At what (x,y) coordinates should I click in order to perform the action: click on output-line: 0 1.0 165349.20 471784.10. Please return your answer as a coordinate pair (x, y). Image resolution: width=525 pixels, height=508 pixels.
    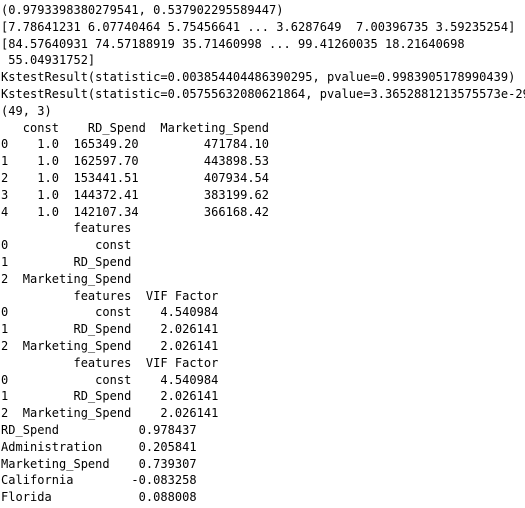
    Looking at the image, I should click on (135, 144).